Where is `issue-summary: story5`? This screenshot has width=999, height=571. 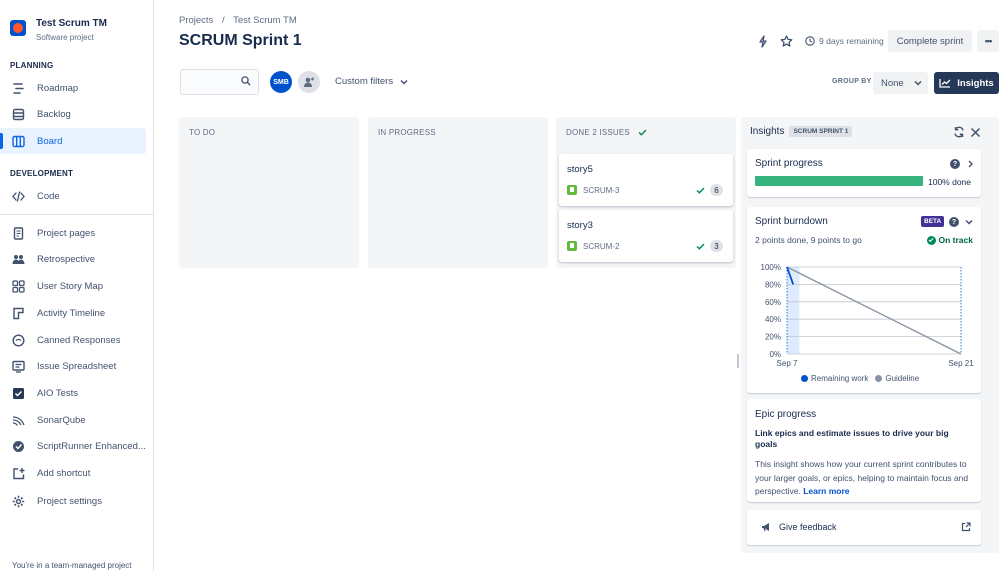
issue-summary: story5 is located at coordinates (580, 169).